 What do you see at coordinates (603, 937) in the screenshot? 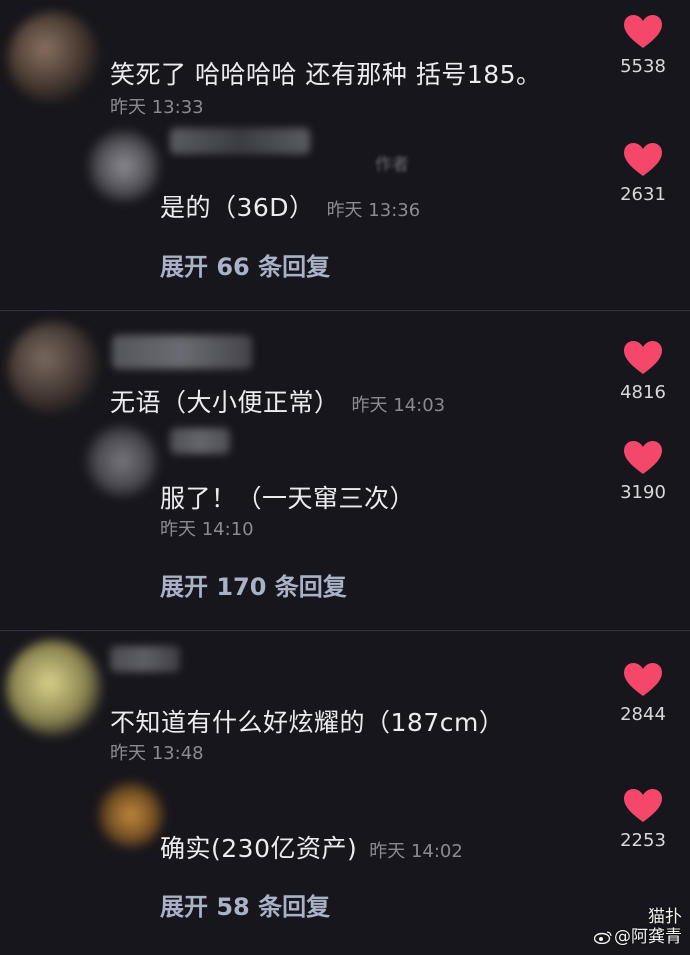
I see `weibo-logo-icon` at bounding box center [603, 937].